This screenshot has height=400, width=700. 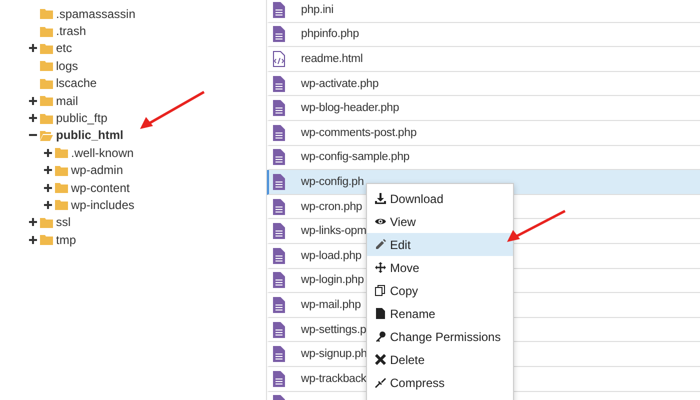 What do you see at coordinates (330, 34) in the screenshot?
I see `file-name: phpinfo.php` at bounding box center [330, 34].